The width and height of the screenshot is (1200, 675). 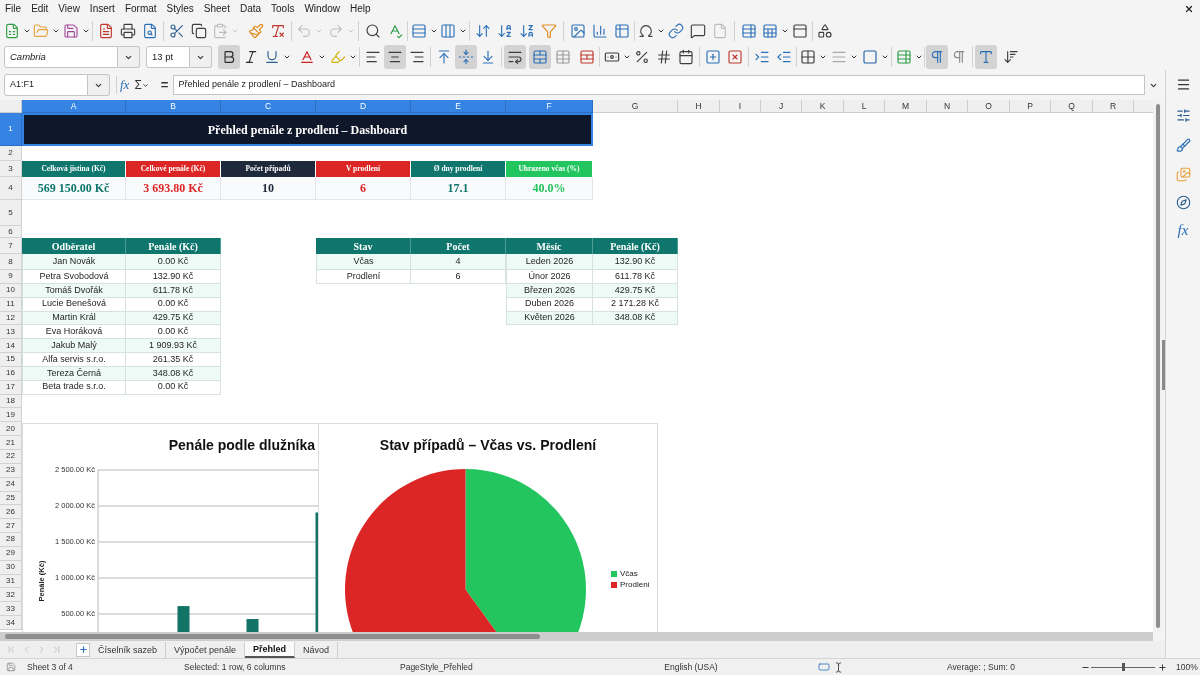 What do you see at coordinates (11, 526) in the screenshot?
I see `sheet-row-header: 27` at bounding box center [11, 526].